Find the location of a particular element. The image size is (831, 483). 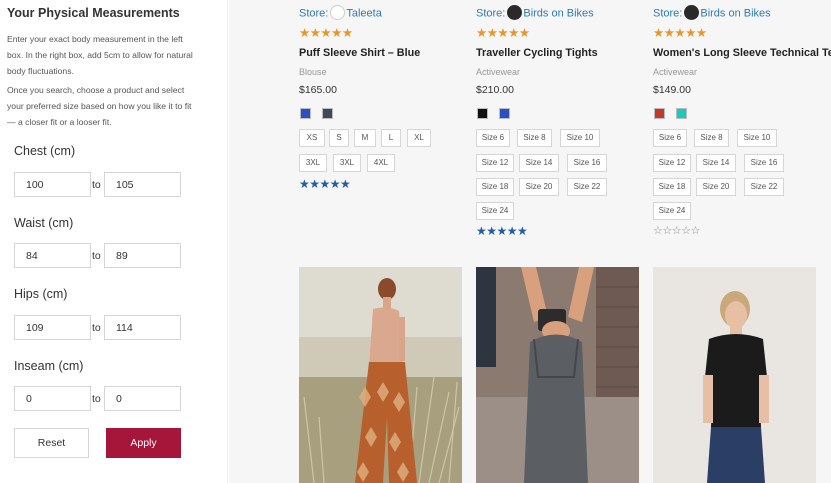

size-option: XL is located at coordinates (419, 138).